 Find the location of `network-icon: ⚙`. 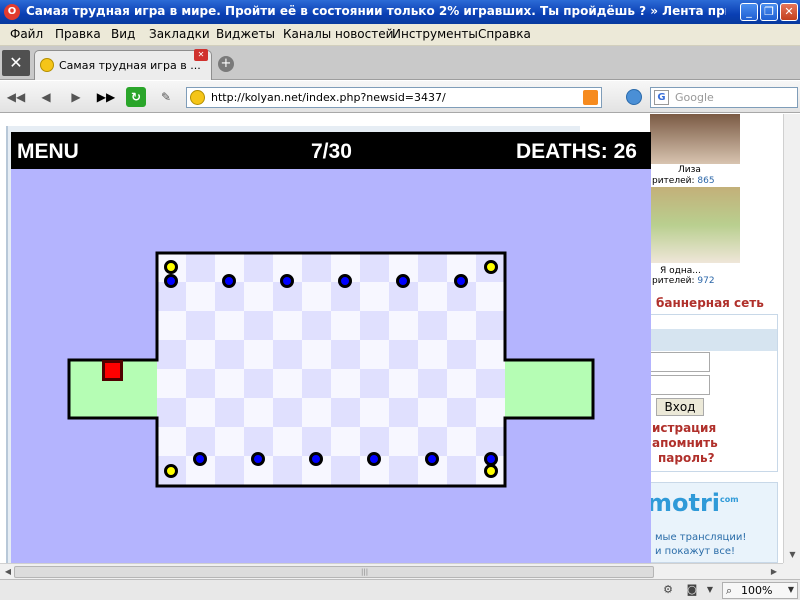

network-icon: ⚙ is located at coordinates (668, 590).